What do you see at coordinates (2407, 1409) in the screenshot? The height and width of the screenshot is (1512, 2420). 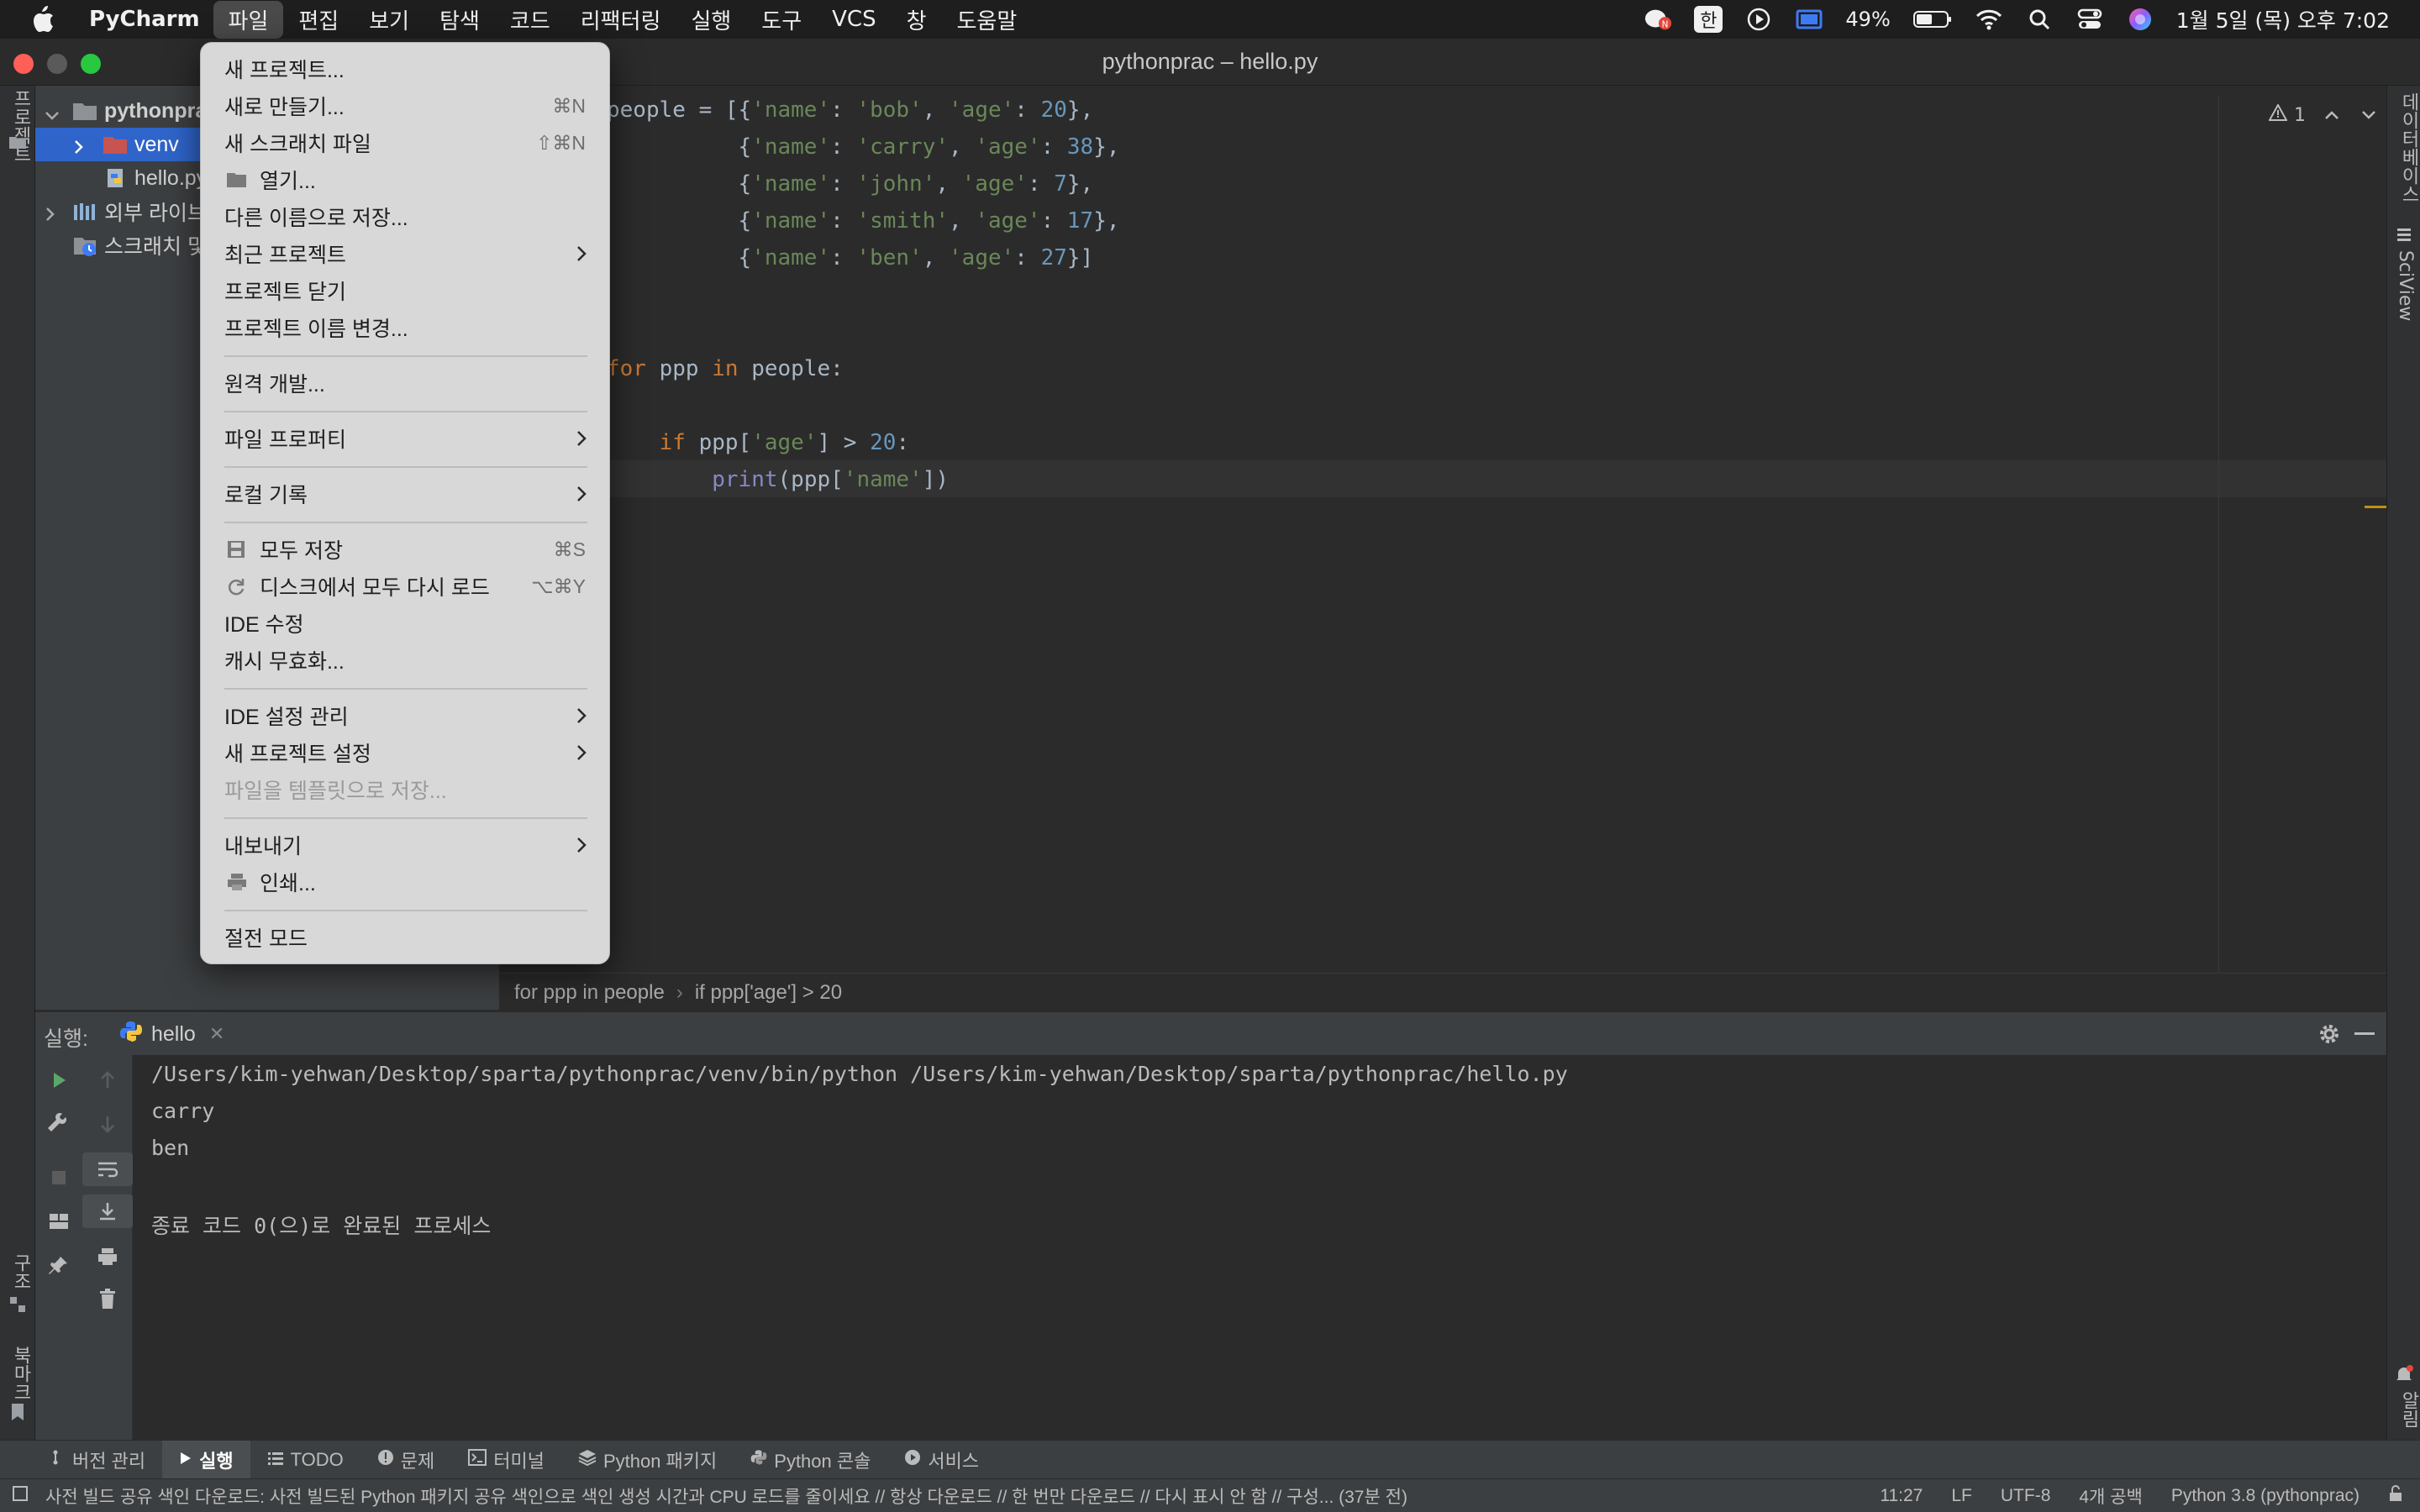 I see `notifications-tool-button: 알림` at bounding box center [2407, 1409].